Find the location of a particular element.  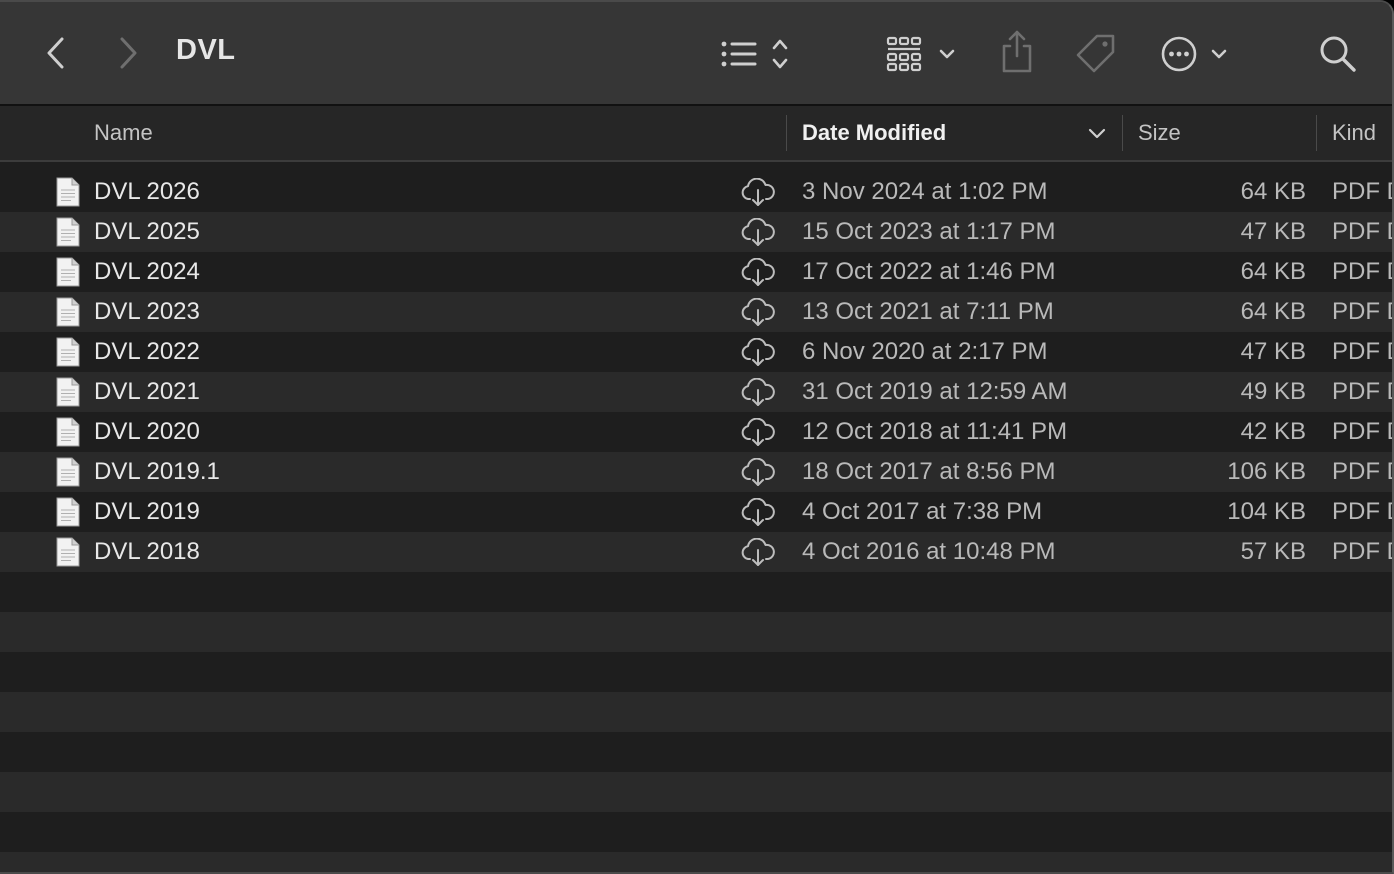

tag-button is located at coordinates (1096, 54).